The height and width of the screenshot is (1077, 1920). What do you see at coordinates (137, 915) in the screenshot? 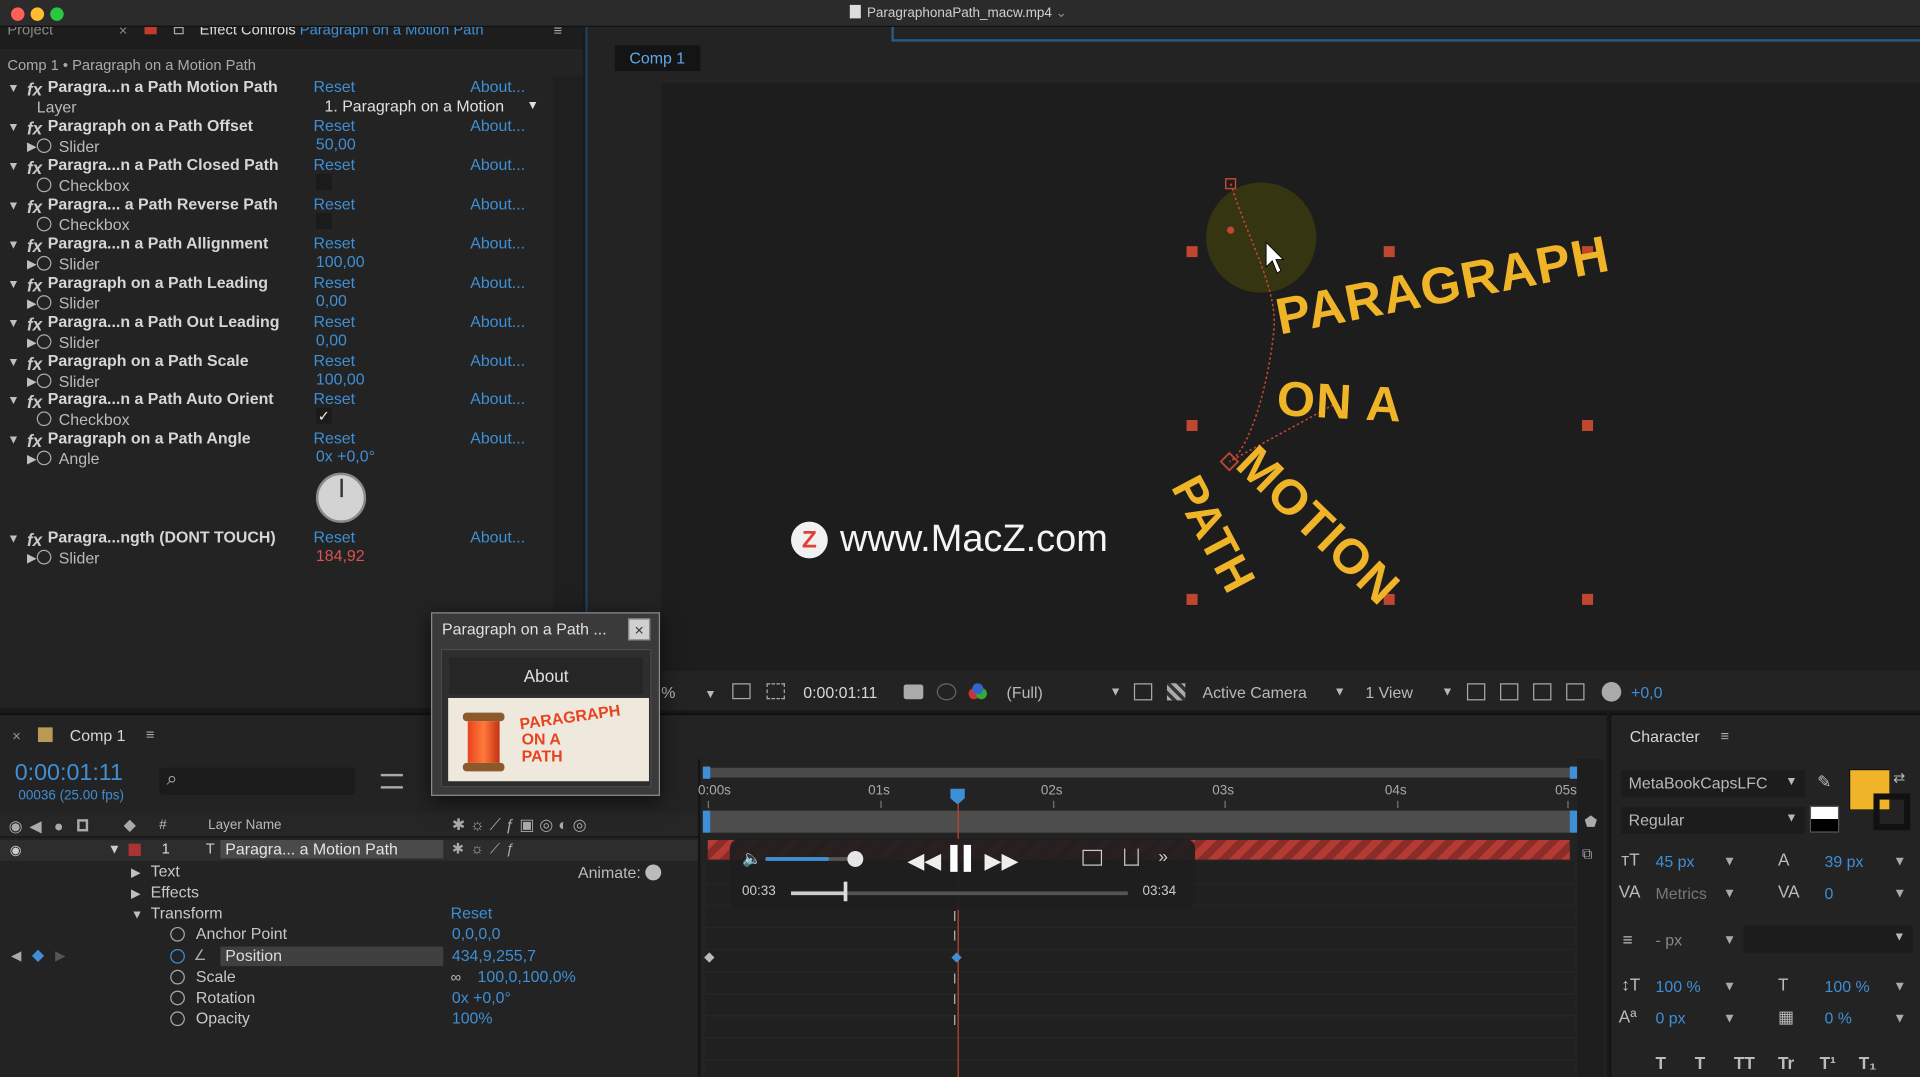
I see `expand-property-icon: ▼` at bounding box center [137, 915].